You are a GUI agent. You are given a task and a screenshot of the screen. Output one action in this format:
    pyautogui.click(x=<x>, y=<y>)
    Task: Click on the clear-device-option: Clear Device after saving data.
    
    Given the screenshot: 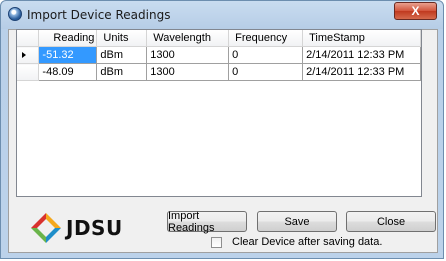 What is the action you would take?
    pyautogui.click(x=296, y=242)
    